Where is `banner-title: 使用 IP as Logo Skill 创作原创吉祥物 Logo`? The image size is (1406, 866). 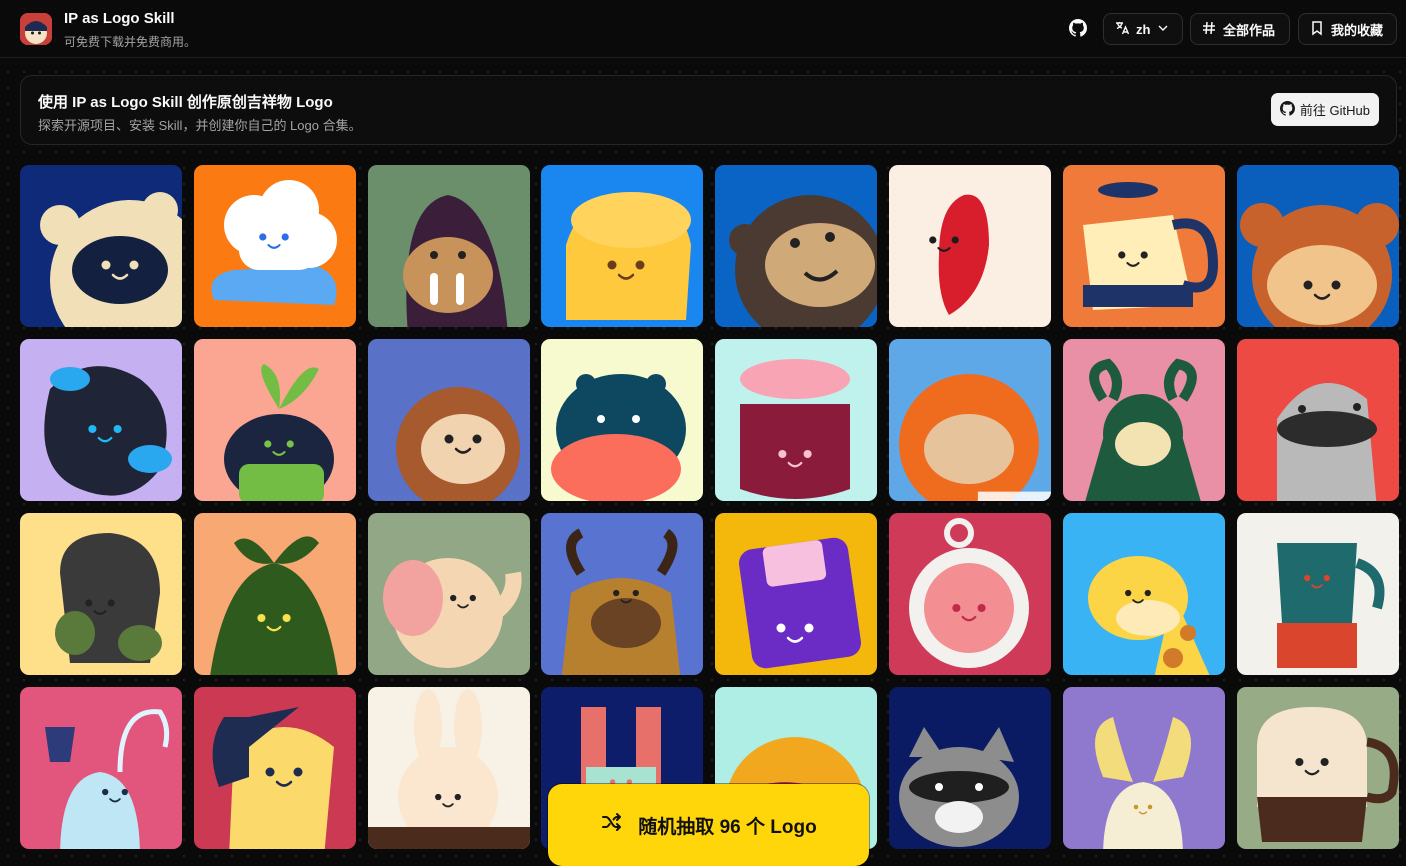
banner-title: 使用 IP as Logo Skill 创作原创吉祥物 Logo is located at coordinates (185, 102).